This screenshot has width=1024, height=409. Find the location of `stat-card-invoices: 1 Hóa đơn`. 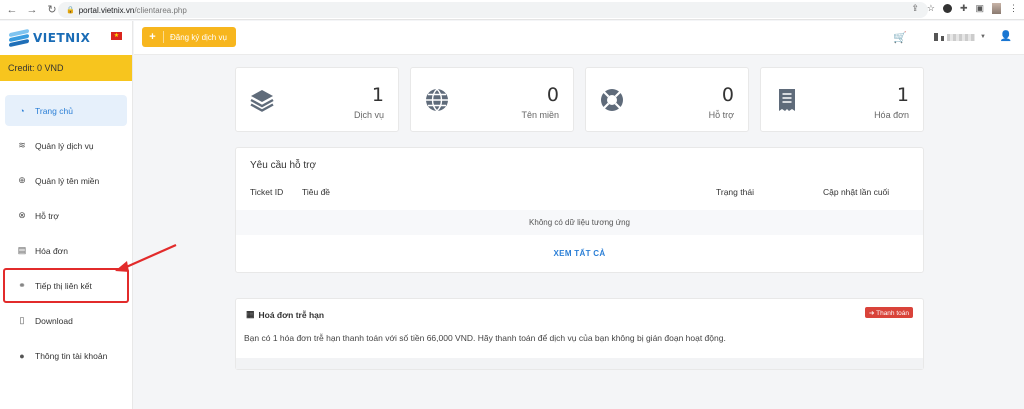

stat-card-invoices: 1 Hóa đơn is located at coordinates (842, 99).